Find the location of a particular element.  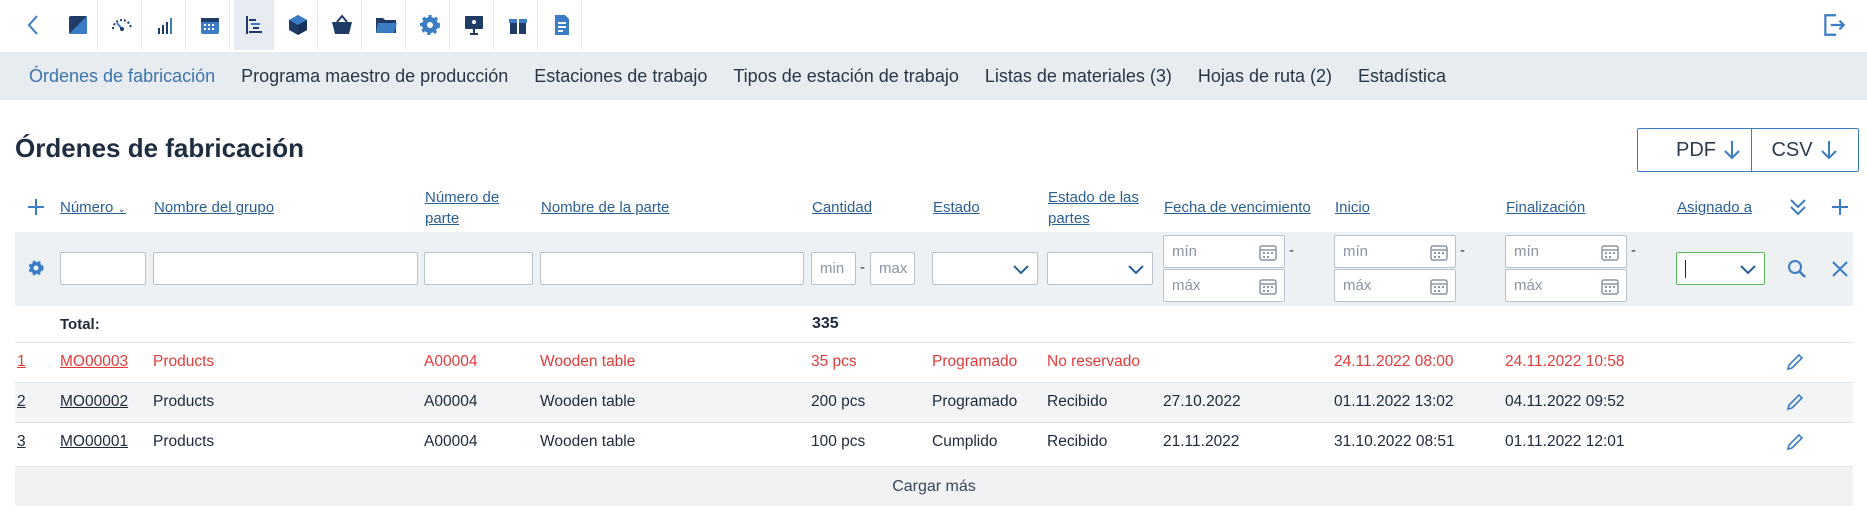

filter-vencimiento-min-input: mín is located at coordinates (1224, 251).